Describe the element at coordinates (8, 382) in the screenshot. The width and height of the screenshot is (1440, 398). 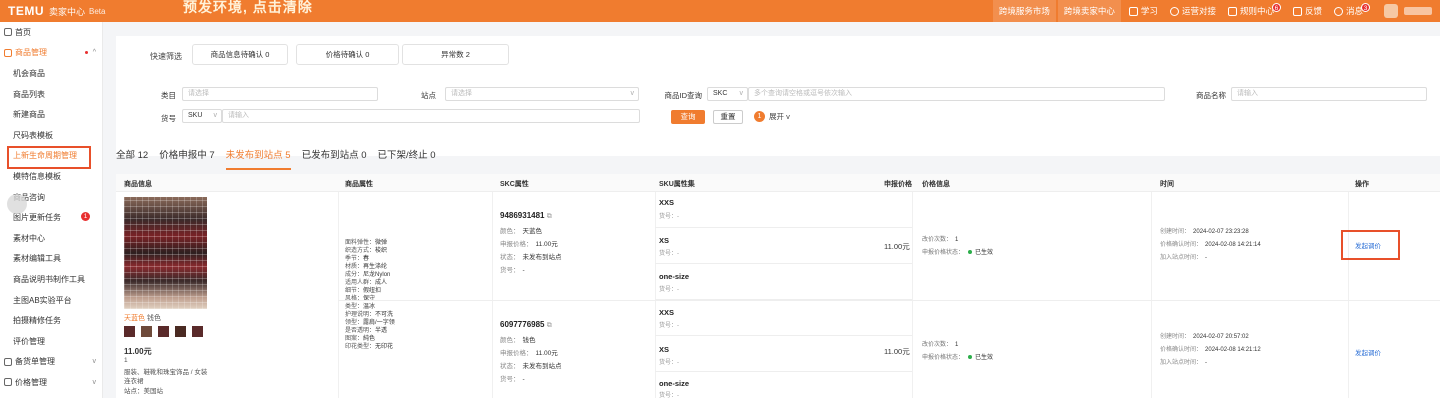
I see `price-icon` at that location.